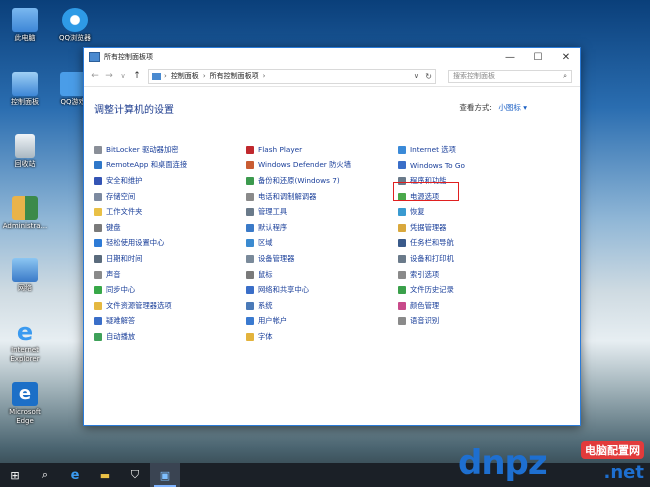 This screenshot has height=487, width=650. I want to click on item-label: 语音识别, so click(425, 321).